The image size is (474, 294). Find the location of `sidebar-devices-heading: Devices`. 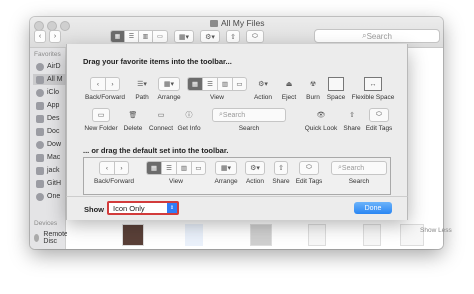

sidebar-devices-heading: Devices is located at coordinates (46, 223).